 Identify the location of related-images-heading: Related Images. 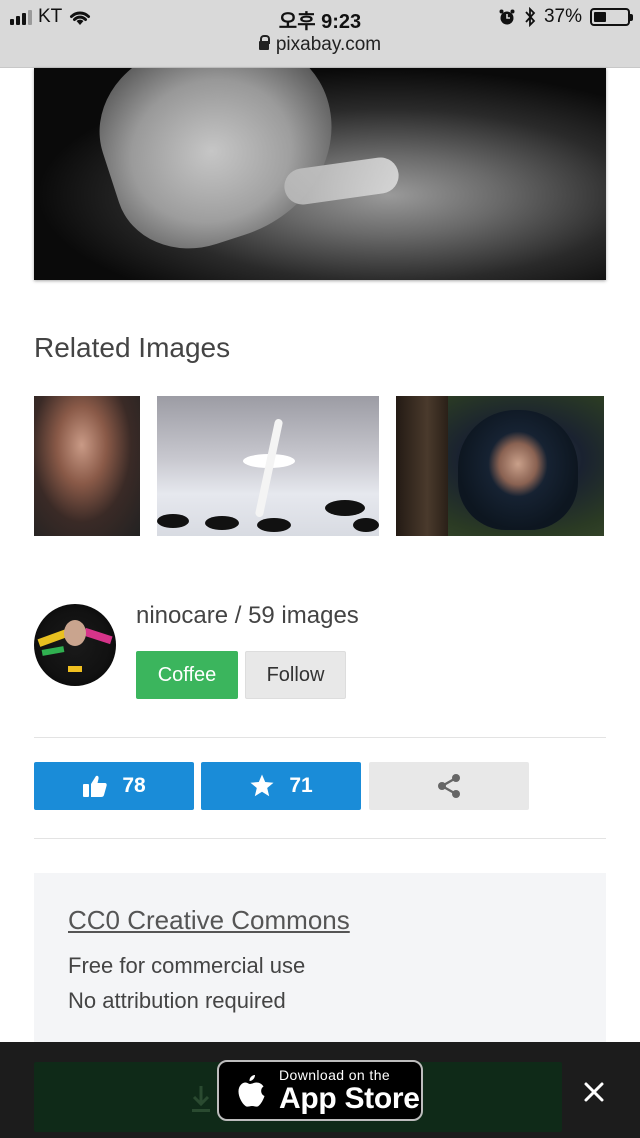
(132, 347).